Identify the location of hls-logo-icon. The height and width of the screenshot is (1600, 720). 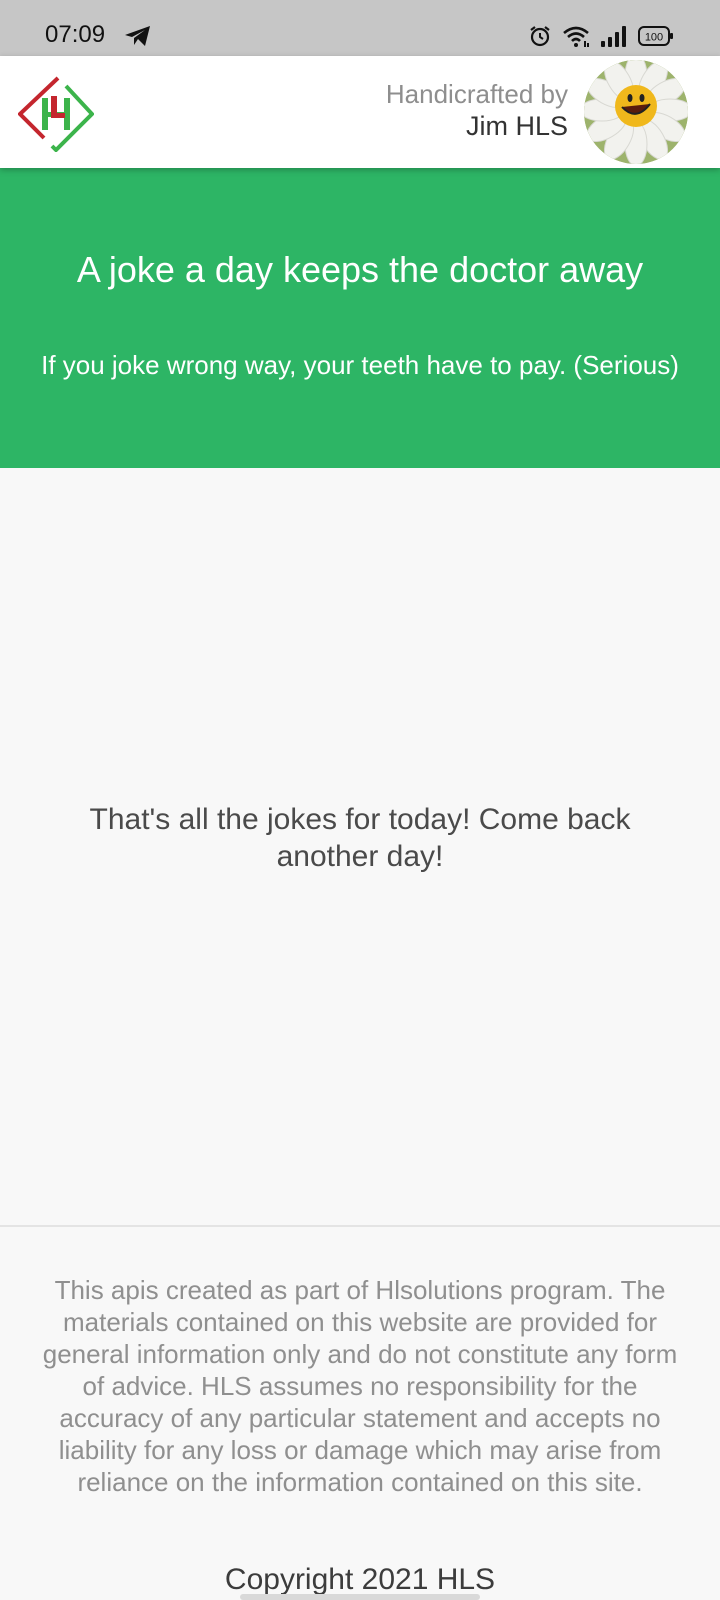
(56, 114).